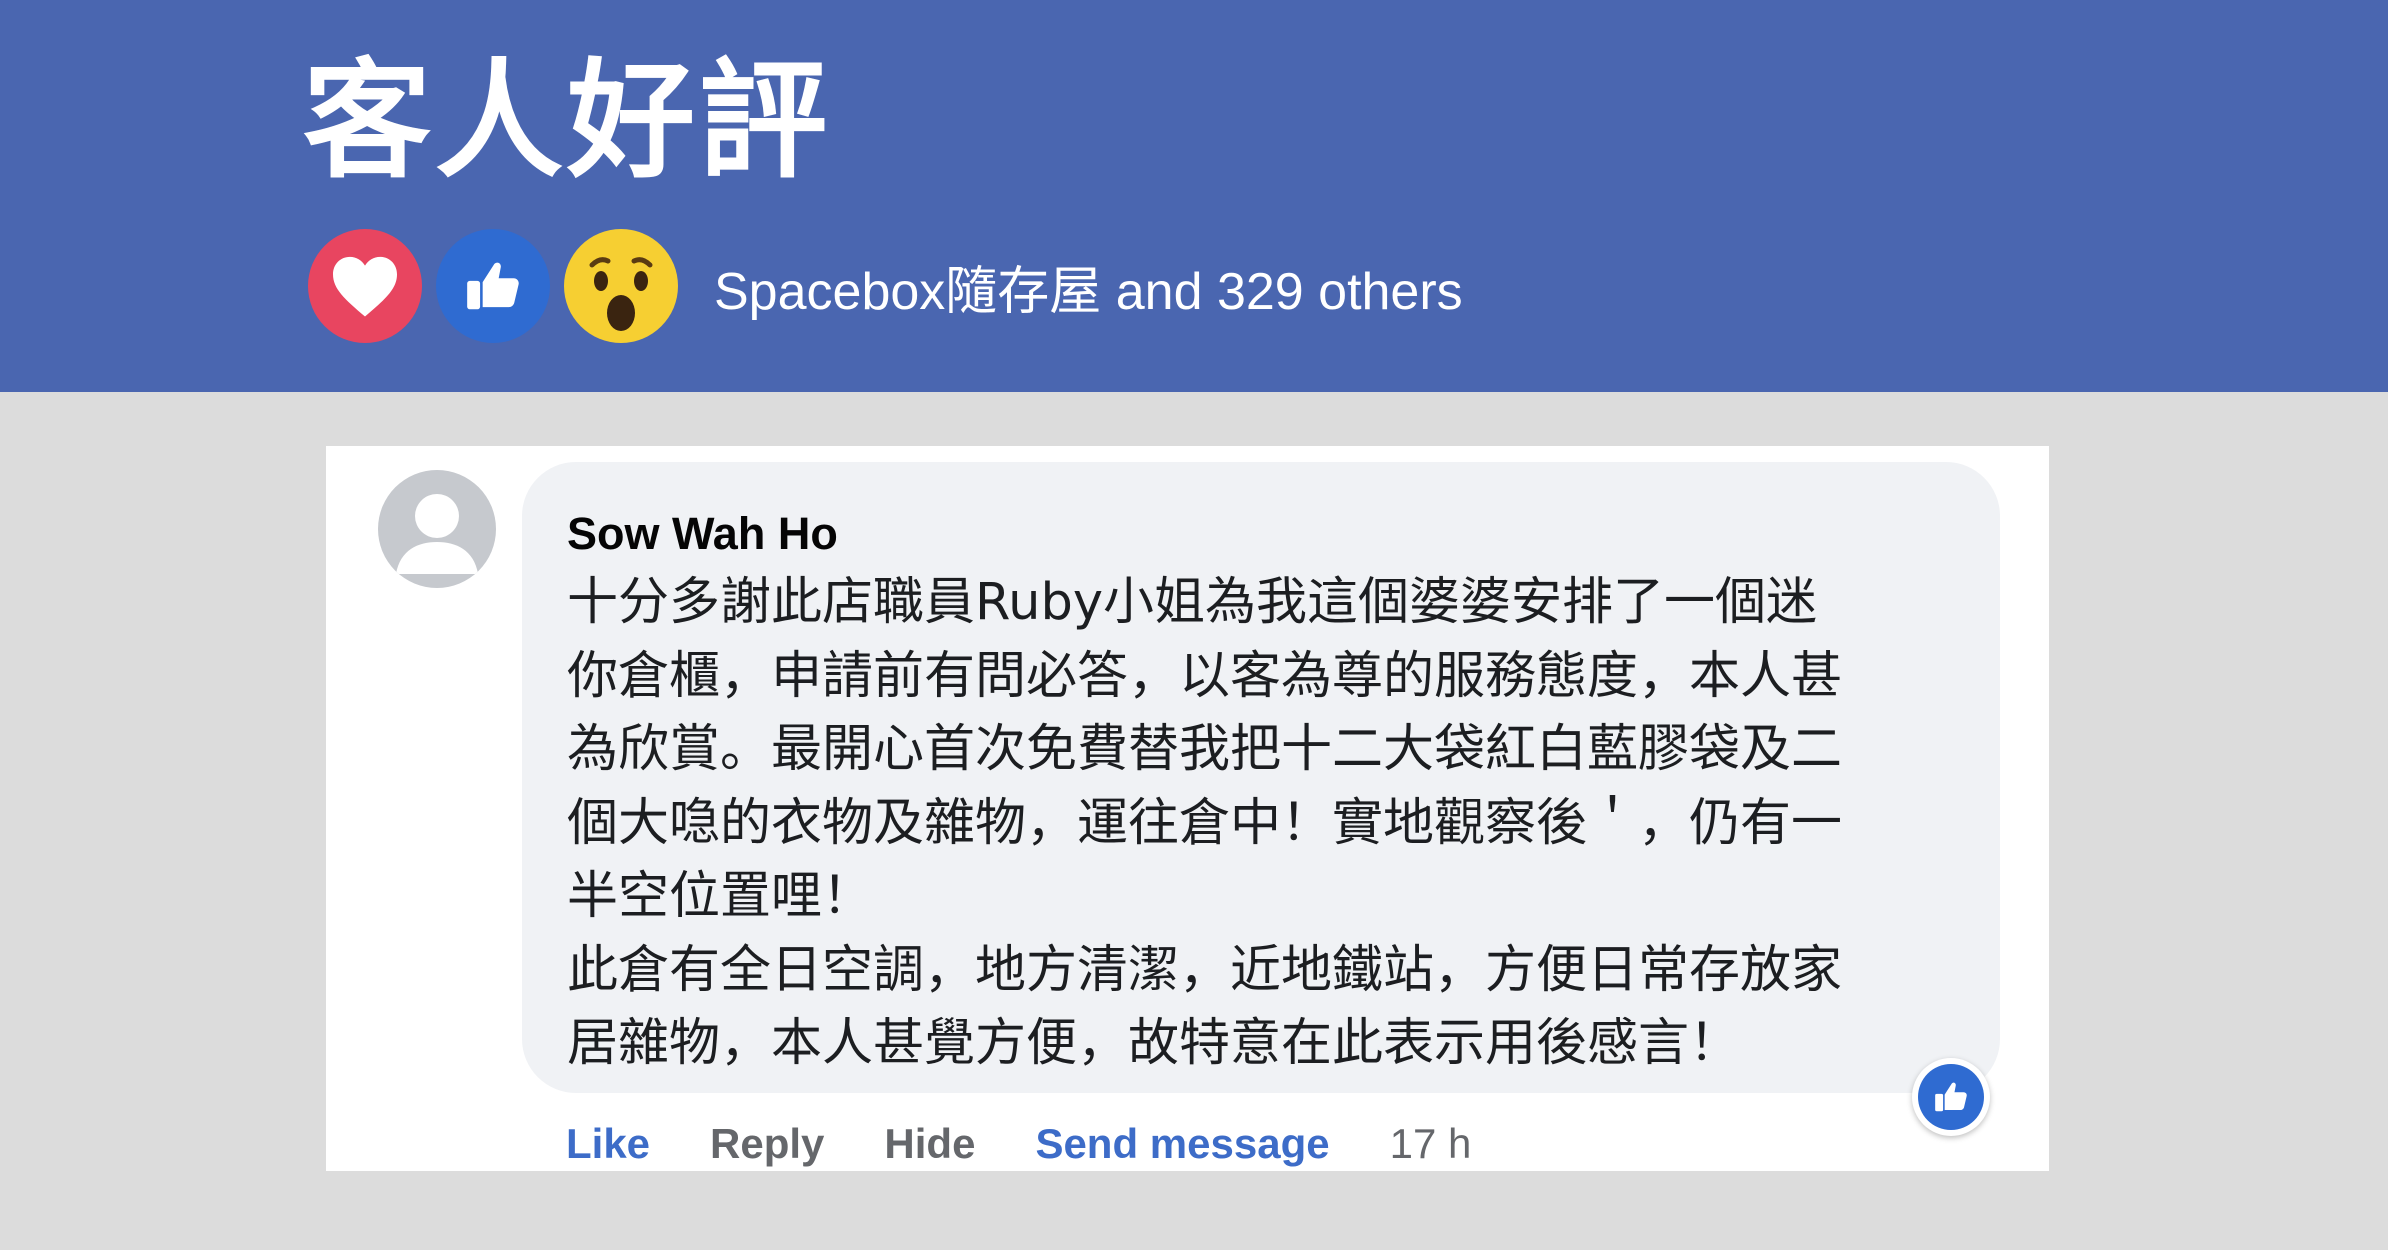  Describe the element at coordinates (1182, 1144) in the screenshot. I see `send-message-button: Send message` at that location.